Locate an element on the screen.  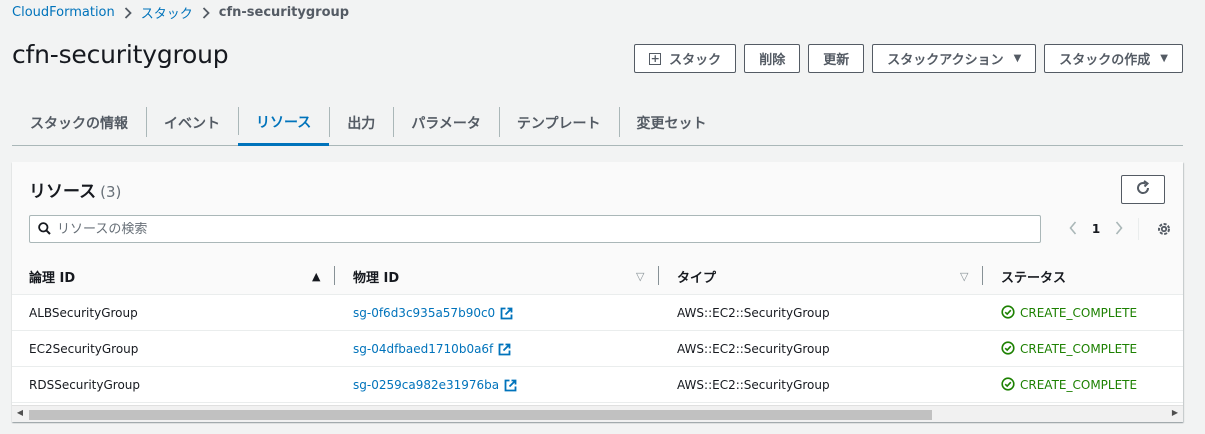
tab-label: リソース is located at coordinates (284, 123).